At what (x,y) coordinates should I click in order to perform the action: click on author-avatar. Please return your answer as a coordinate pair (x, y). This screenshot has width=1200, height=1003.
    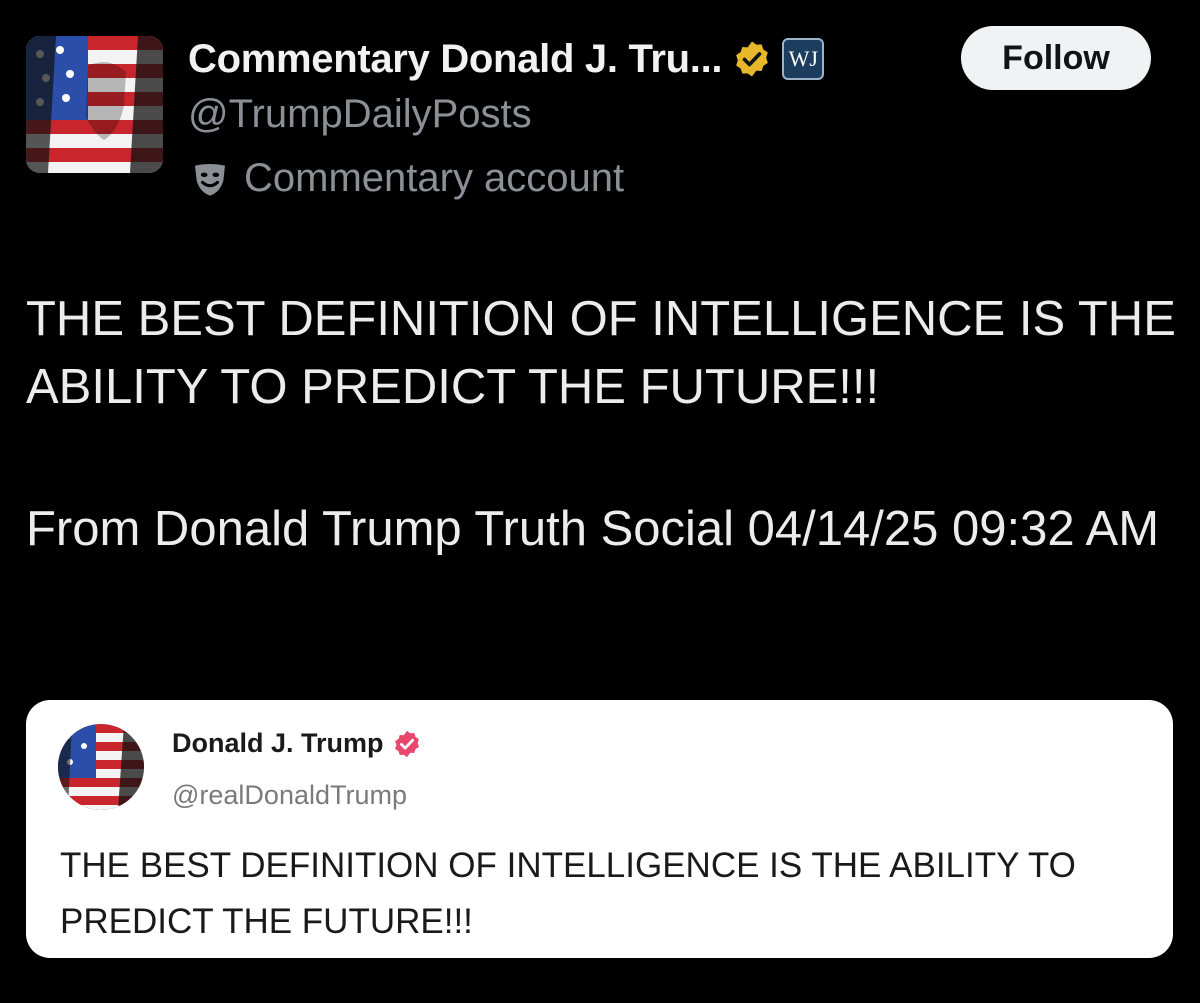
    Looking at the image, I should click on (94, 104).